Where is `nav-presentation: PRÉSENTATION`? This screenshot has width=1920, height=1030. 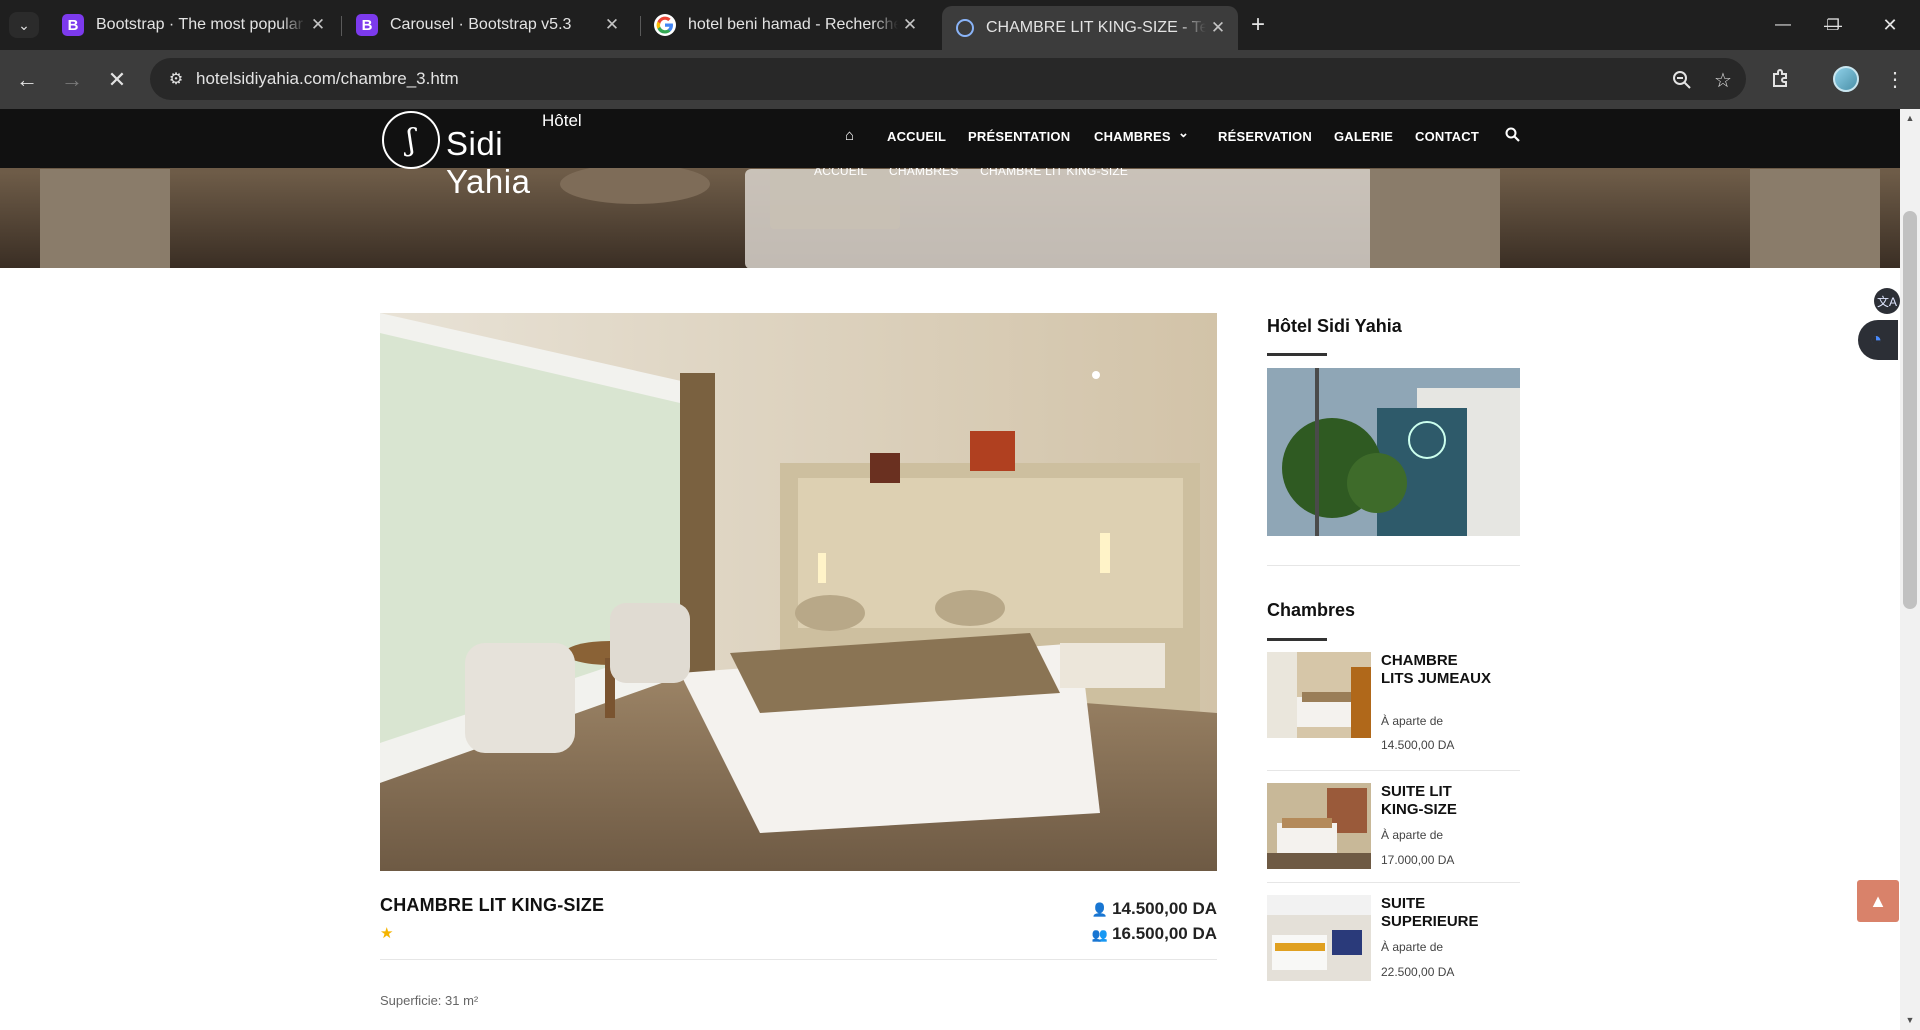 nav-presentation: PRÉSENTATION is located at coordinates (1019, 136).